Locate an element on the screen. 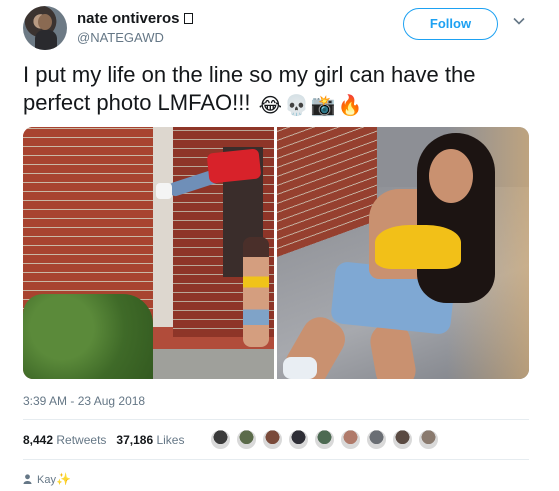  likes-stat: 37,186 Likes is located at coordinates (150, 440).